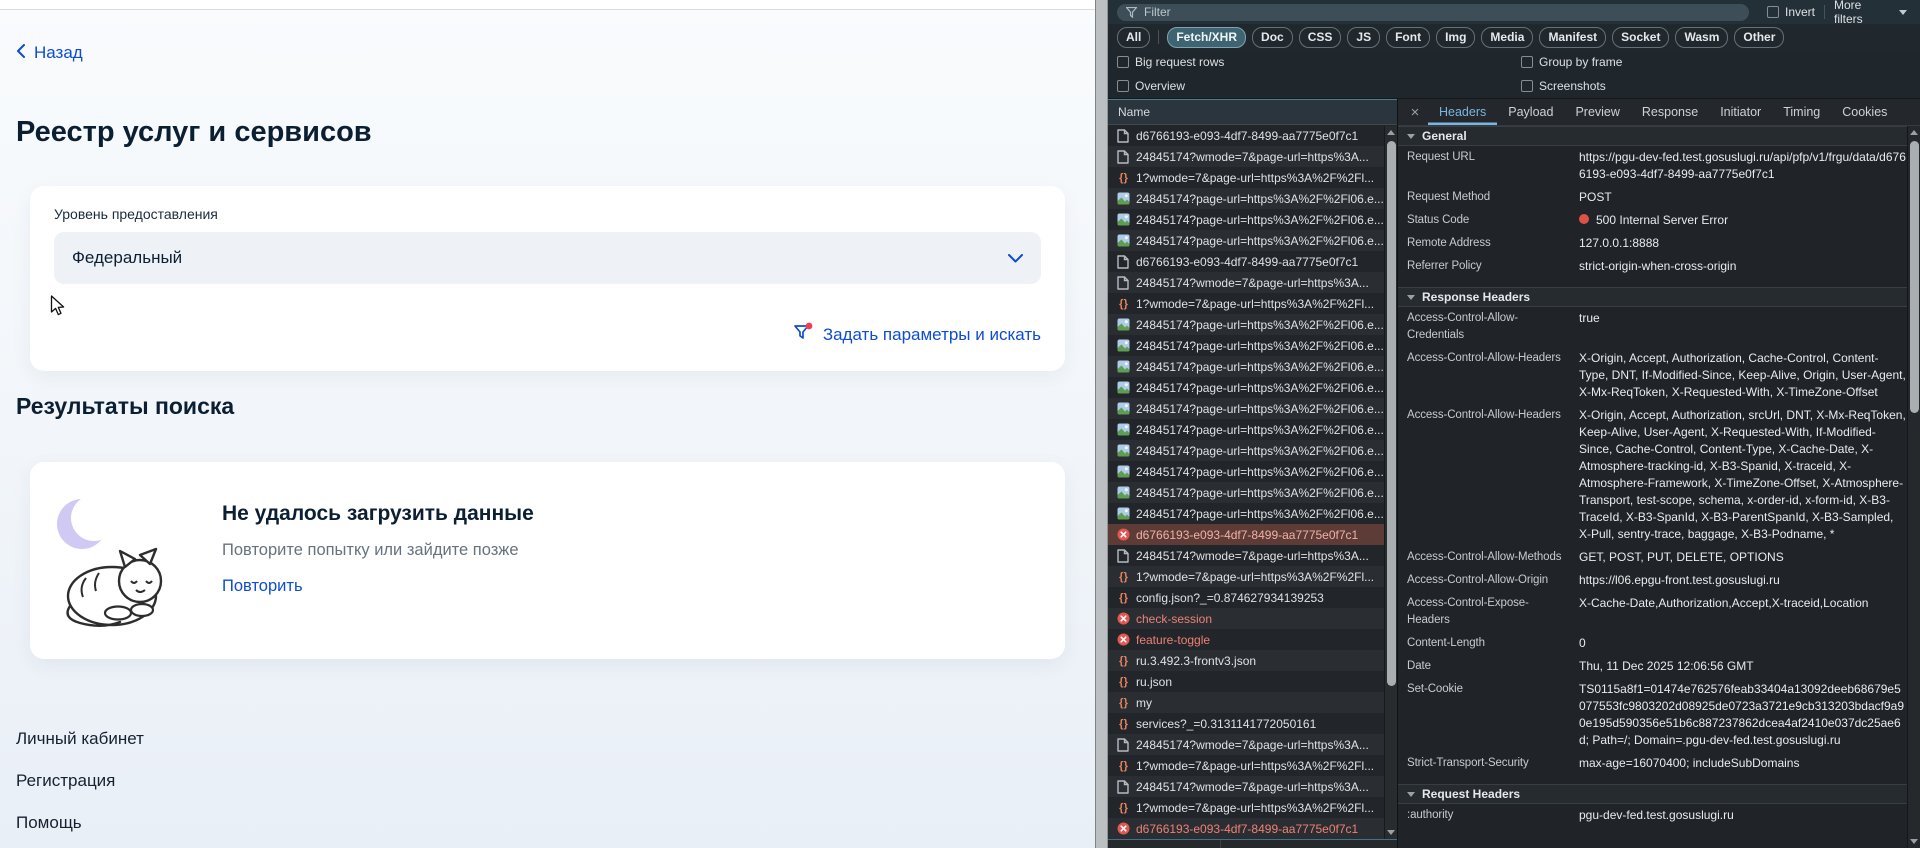 This screenshot has width=1920, height=848. Describe the element at coordinates (1170, 62) in the screenshot. I see `big-request-rows-option: Big request rows` at that location.